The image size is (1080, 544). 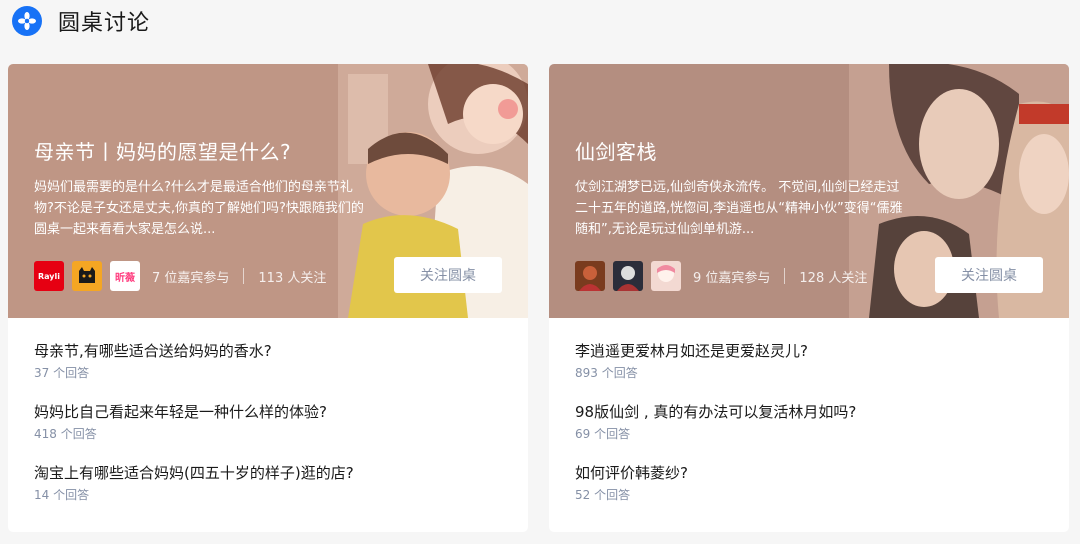 I want to click on roundtable-logo-icon, so click(x=27, y=21).